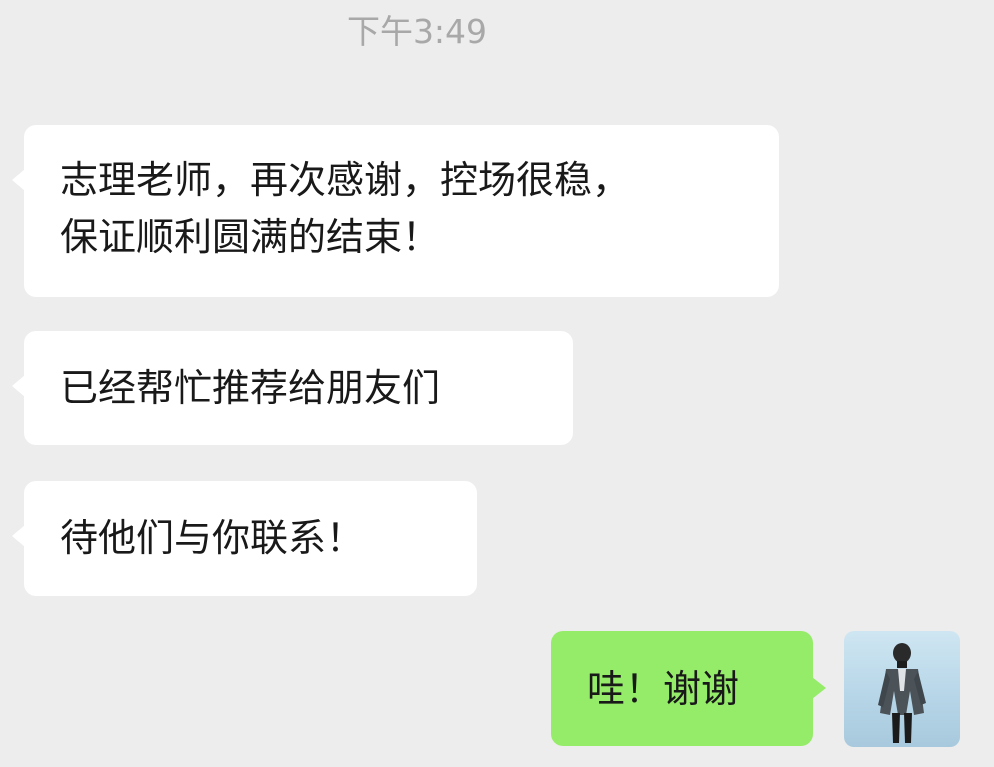 The image size is (994, 767). What do you see at coordinates (688, 688) in the screenshot?
I see `outgoing-message-bubble: 哇！谢谢` at bounding box center [688, 688].